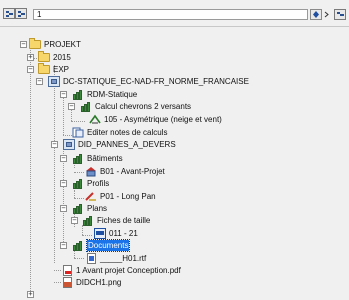 The width and height of the screenshot is (349, 300). Describe the element at coordinates (21, 13) in the screenshot. I see `tree-expand-icon` at that location.